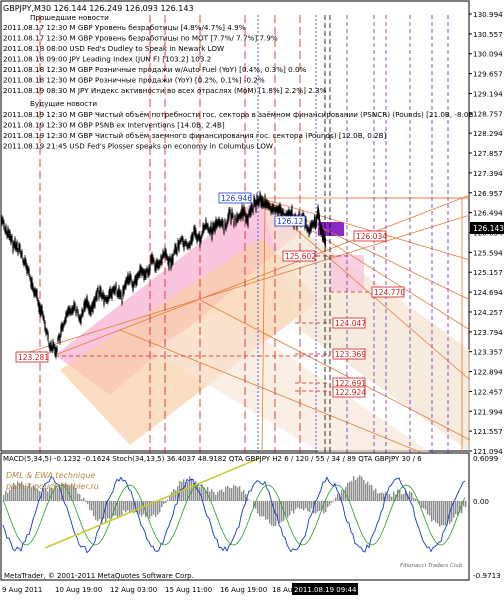 The height and width of the screenshot is (604, 504). What do you see at coordinates (488, 14) in the screenshot?
I see `price-tick-label: 130.994` at bounding box center [488, 14].